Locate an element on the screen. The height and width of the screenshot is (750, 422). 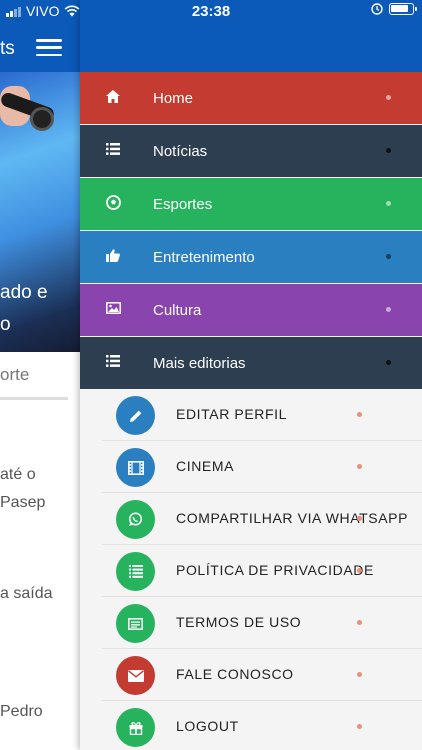
home-icon is located at coordinates (113, 96).